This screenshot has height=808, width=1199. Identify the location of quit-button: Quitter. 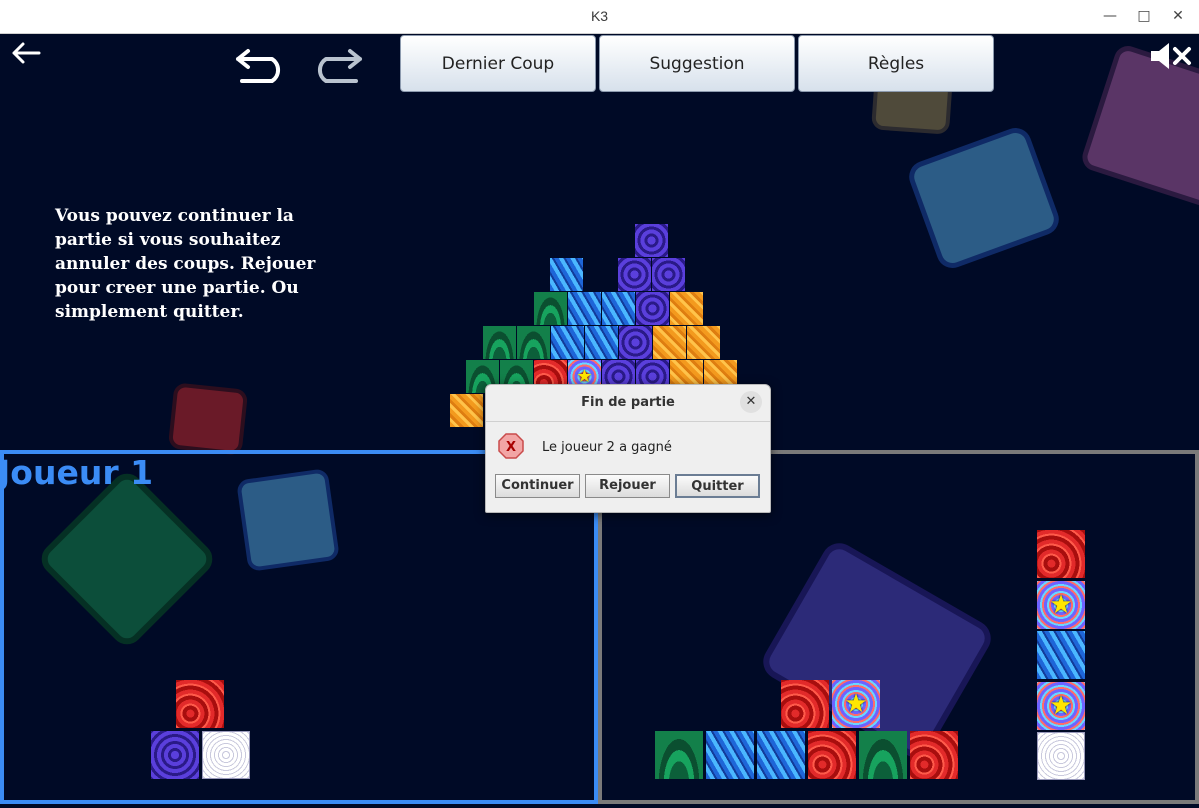
(717, 486).